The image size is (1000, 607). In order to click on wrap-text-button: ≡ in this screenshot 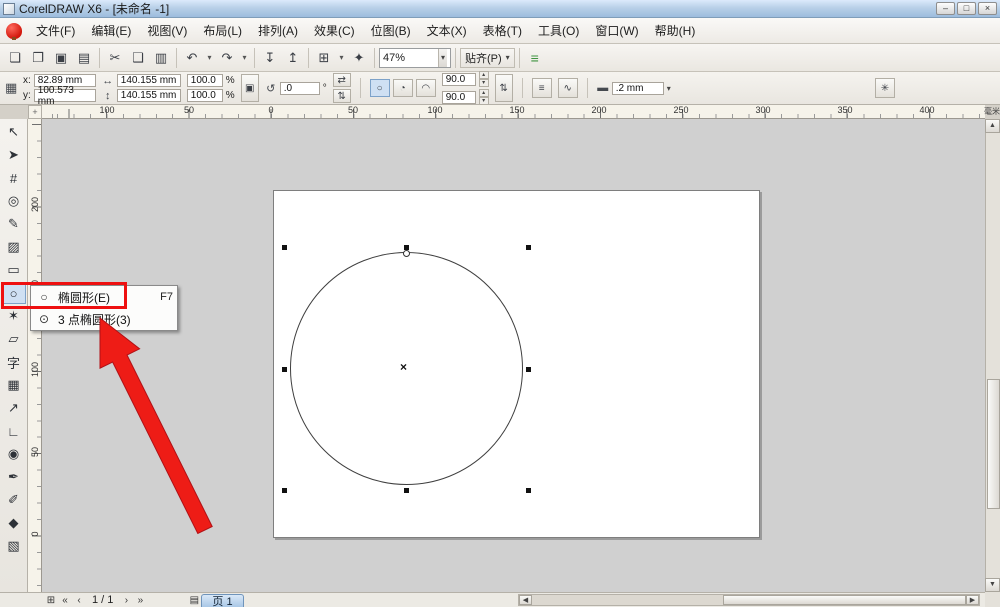, I will do `click(541, 88)`.